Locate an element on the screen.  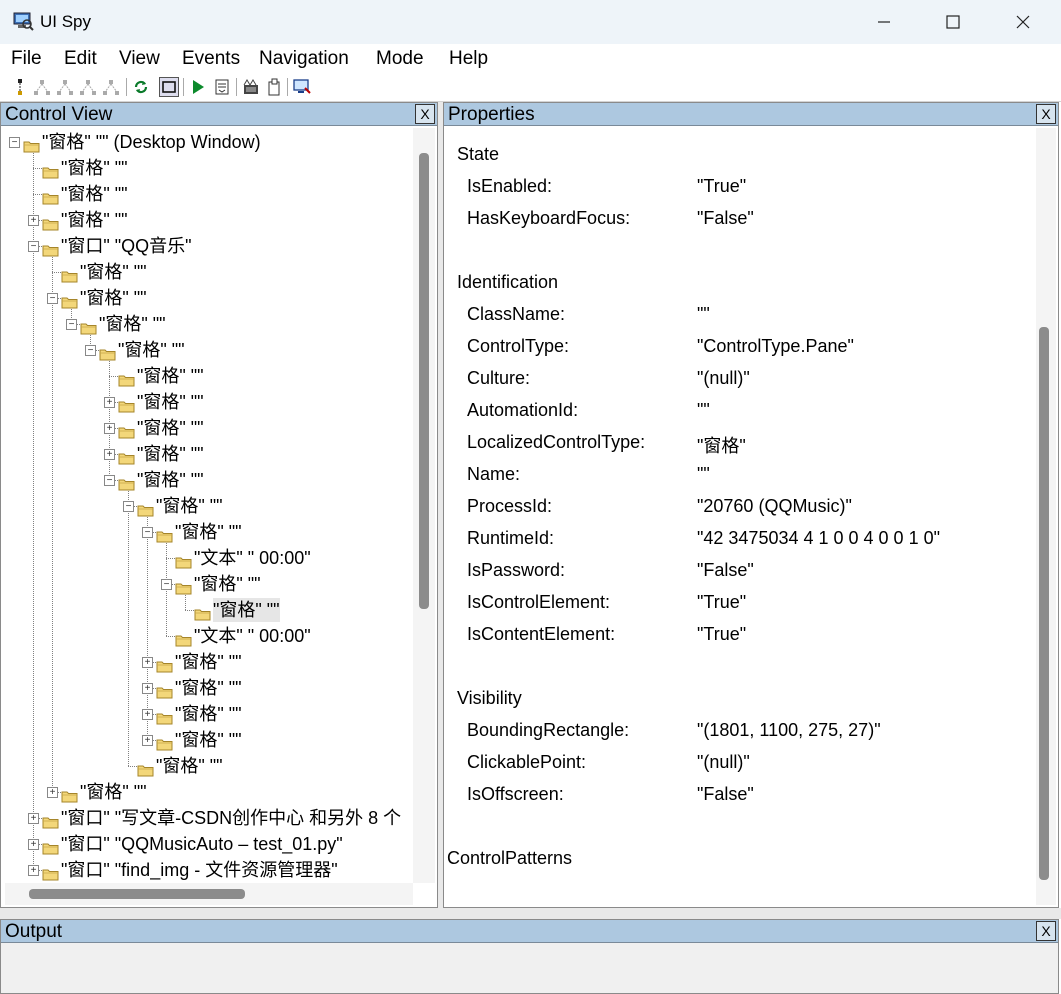
property-row: IsControlElement: "True" is located at coordinates (747, 604).